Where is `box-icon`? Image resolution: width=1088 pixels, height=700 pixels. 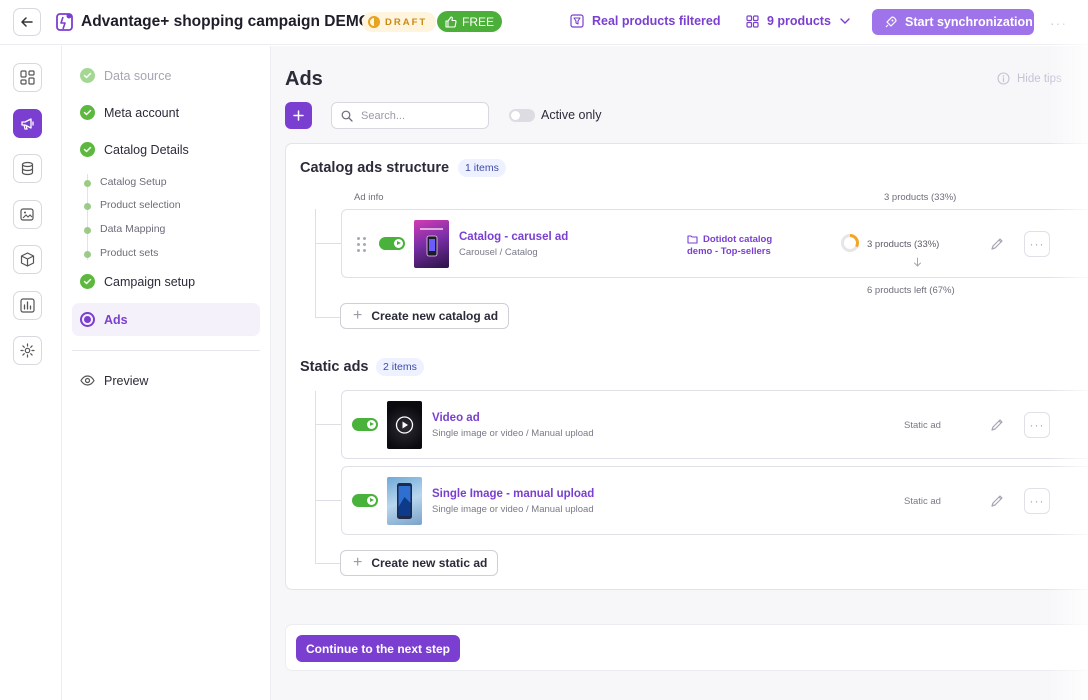 box-icon is located at coordinates (27, 259).